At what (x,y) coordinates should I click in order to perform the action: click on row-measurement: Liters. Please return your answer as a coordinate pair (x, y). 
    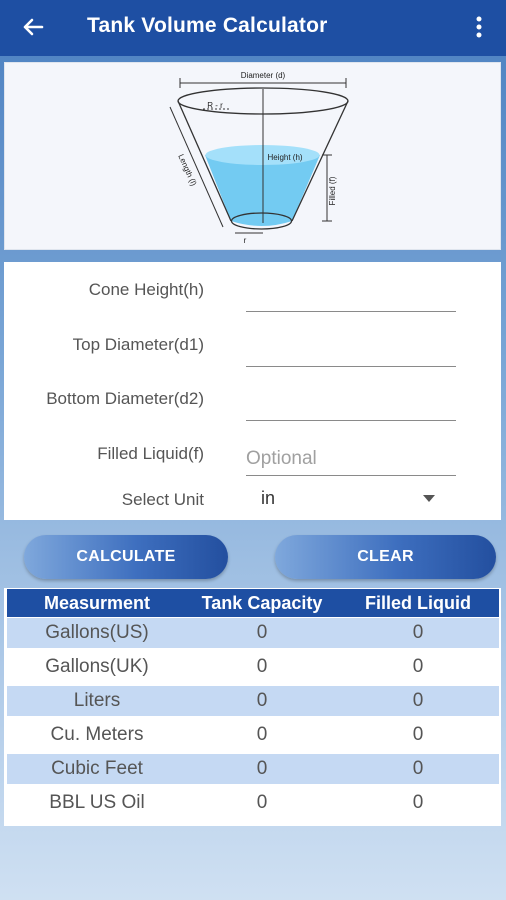
    Looking at the image, I should click on (97, 700).